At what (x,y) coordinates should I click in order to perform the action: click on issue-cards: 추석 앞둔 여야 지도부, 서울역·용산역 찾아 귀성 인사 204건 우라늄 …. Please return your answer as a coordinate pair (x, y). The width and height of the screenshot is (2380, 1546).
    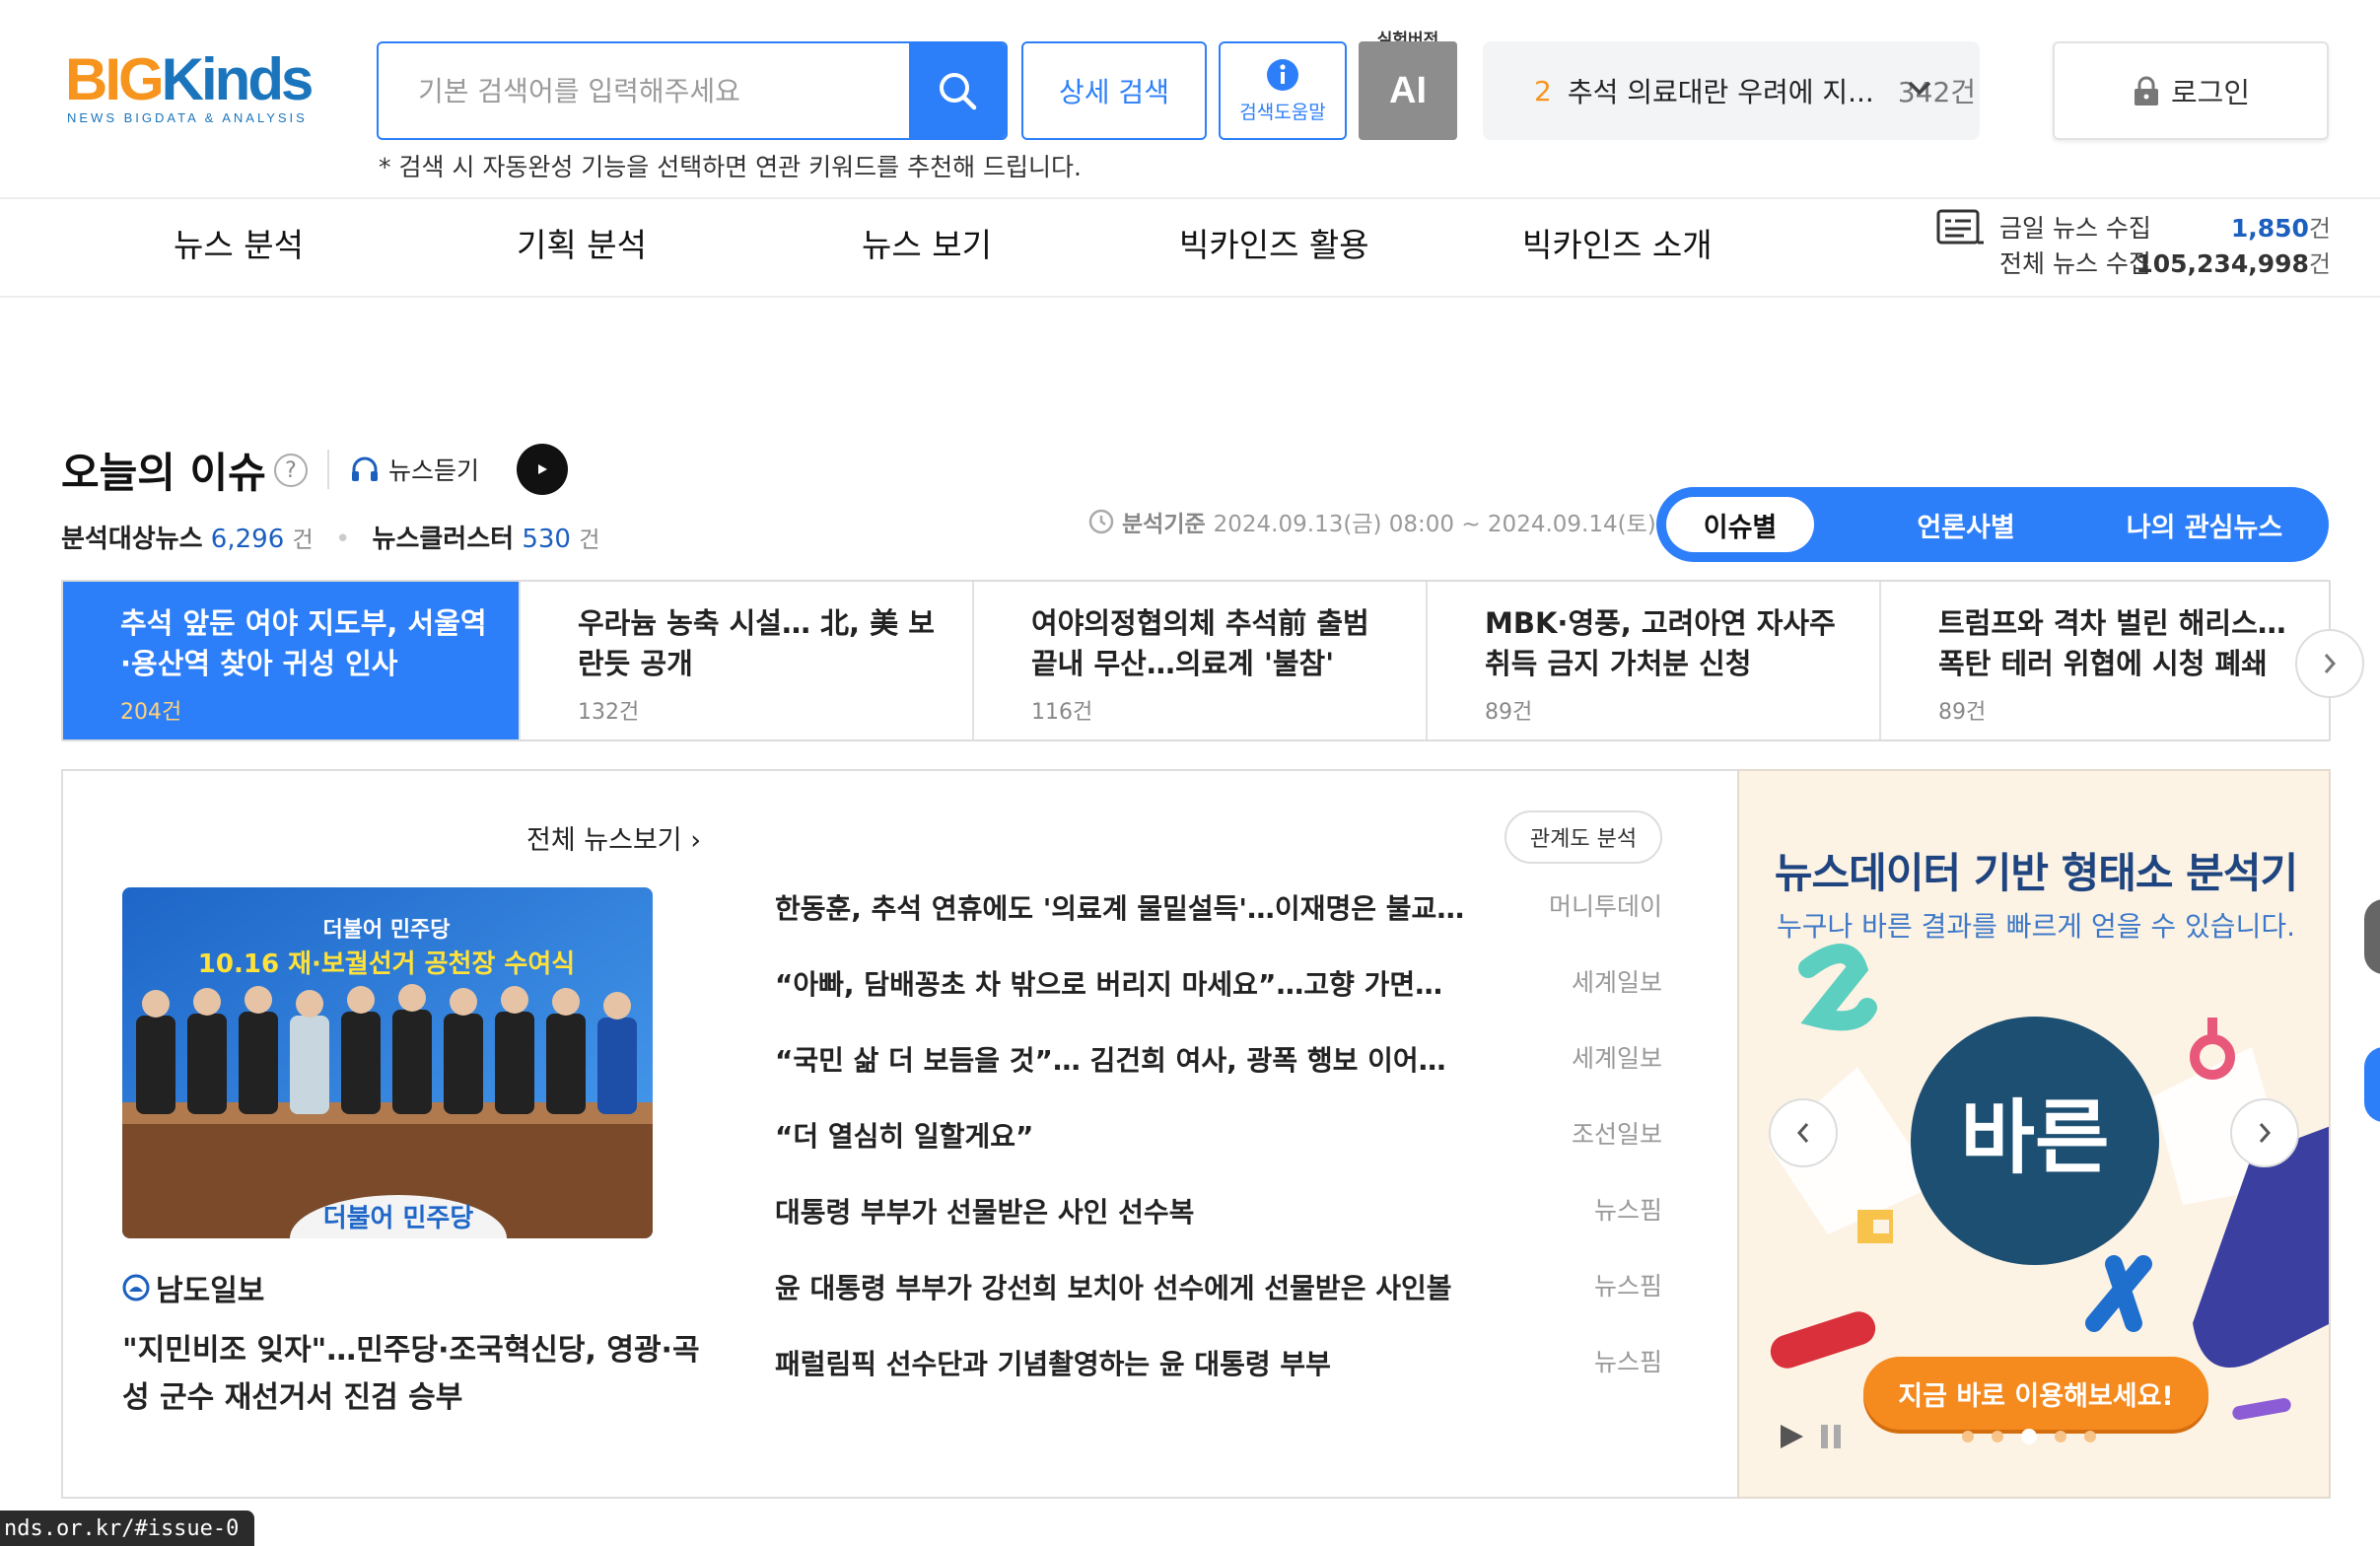
    Looking at the image, I should click on (1196, 660).